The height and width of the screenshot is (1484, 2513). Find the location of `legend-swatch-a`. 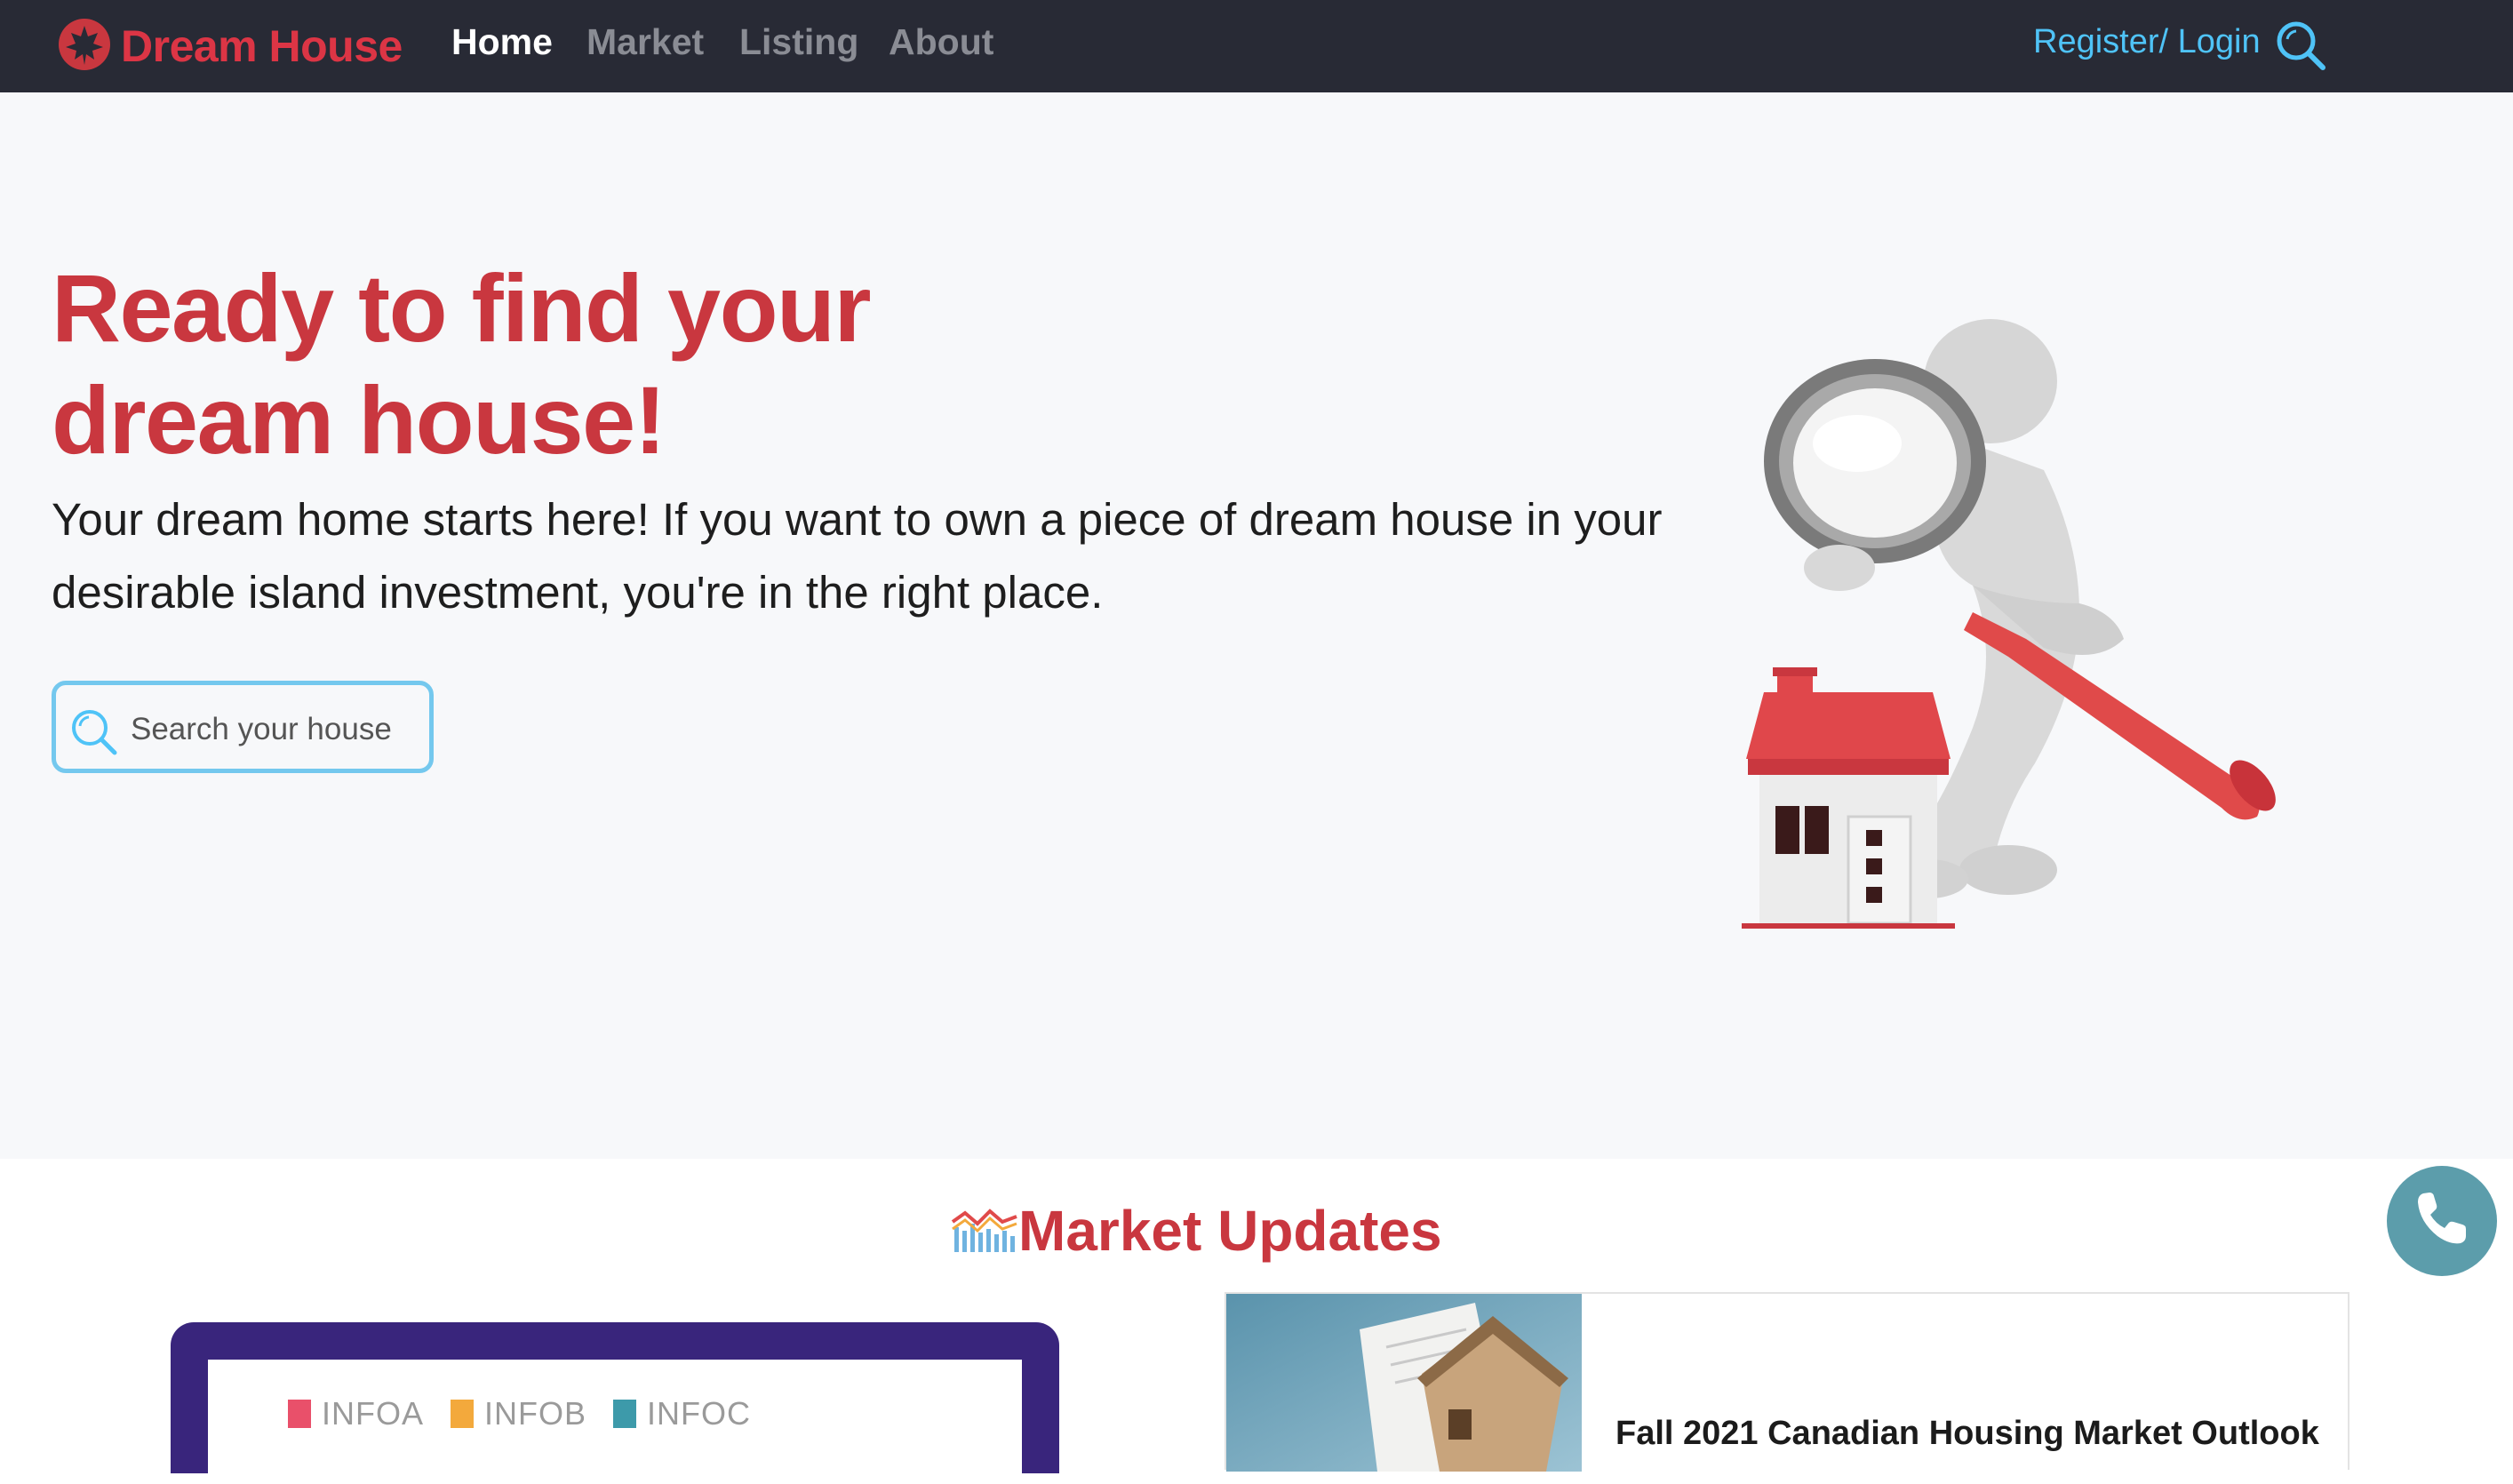

legend-swatch-a is located at coordinates (300, 1414).